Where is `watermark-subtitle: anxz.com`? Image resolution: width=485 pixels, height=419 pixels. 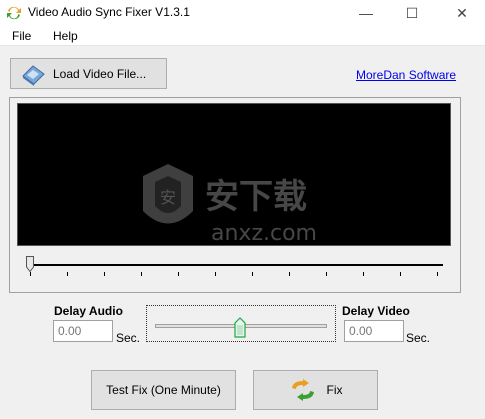
watermark-subtitle: anxz.com is located at coordinates (264, 233).